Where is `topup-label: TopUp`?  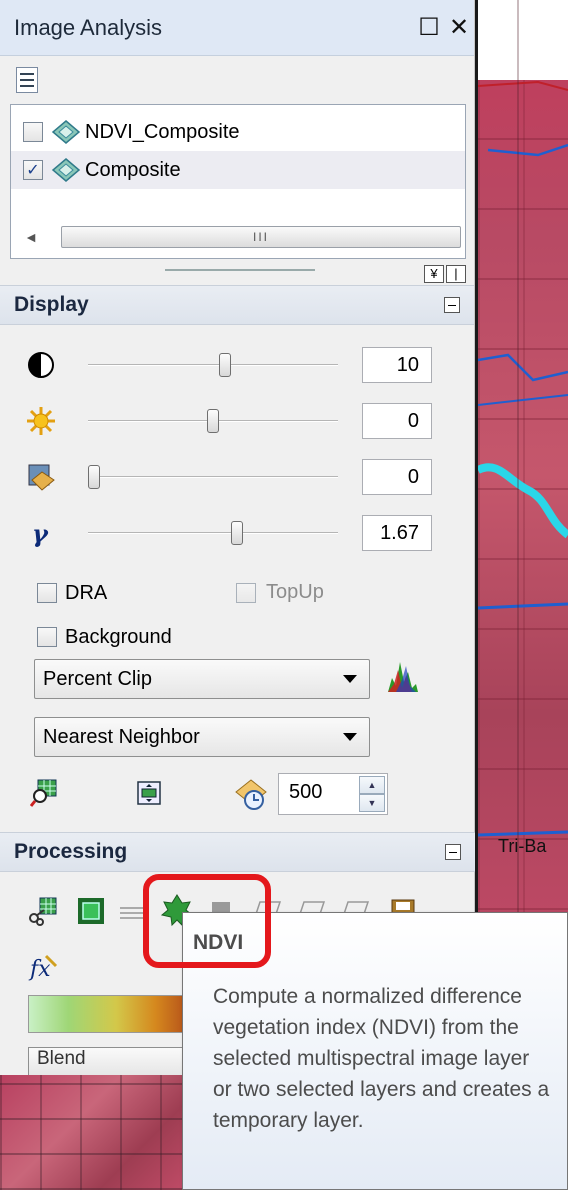
topup-label: TopUp is located at coordinates (295, 592).